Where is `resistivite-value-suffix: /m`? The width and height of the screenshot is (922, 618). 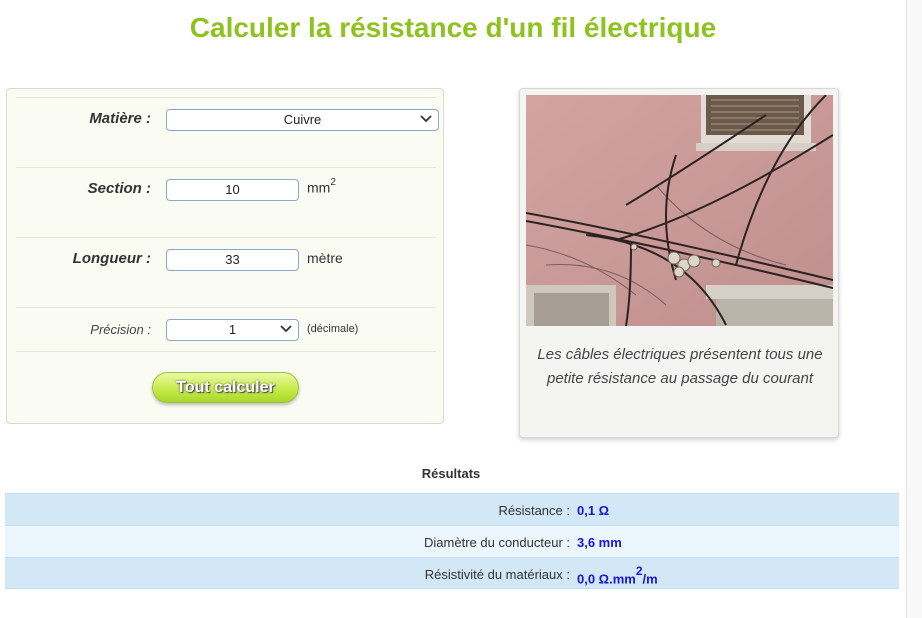
resistivite-value-suffix: /m is located at coordinates (650, 579).